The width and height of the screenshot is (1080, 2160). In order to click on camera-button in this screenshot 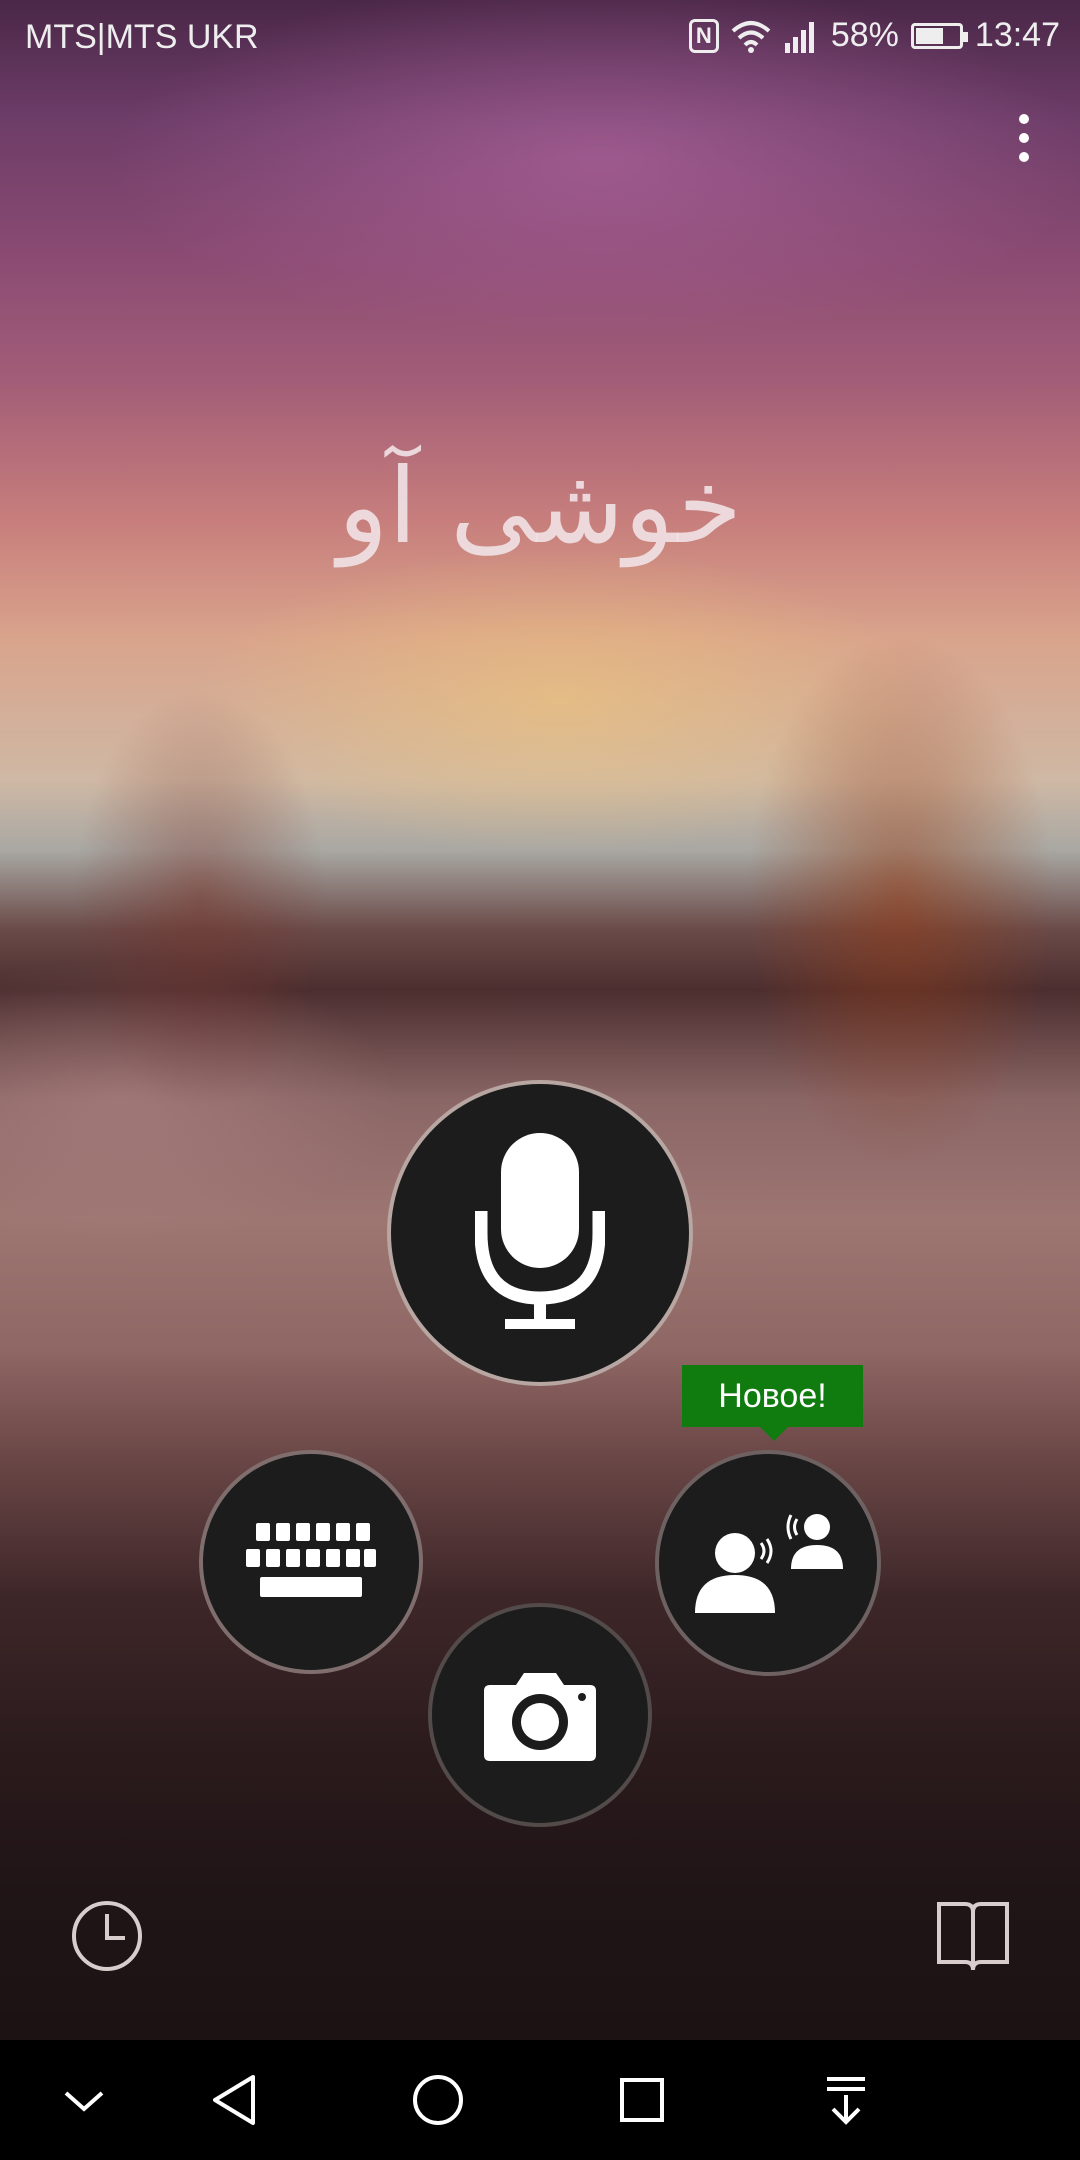, I will do `click(540, 1715)`.